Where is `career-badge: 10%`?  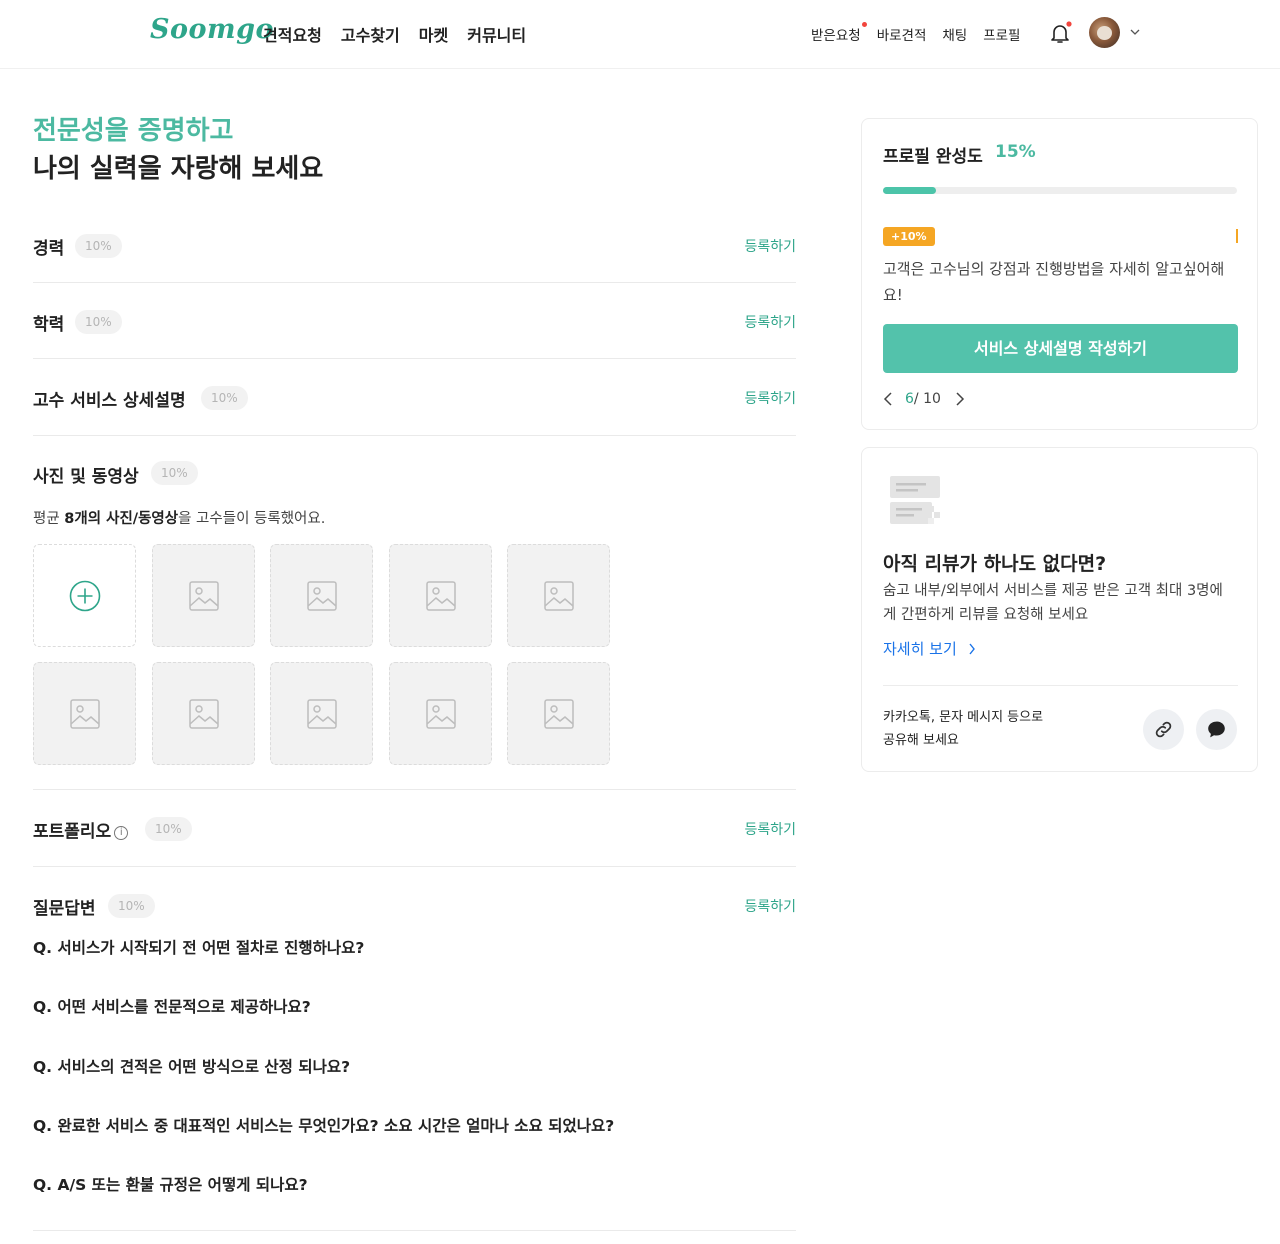
career-badge: 10% is located at coordinates (98, 246).